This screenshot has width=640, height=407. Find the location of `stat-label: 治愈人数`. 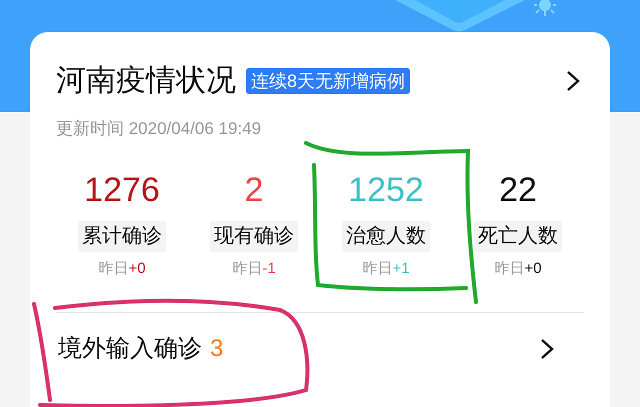

stat-label: 治愈人数 is located at coordinates (386, 236).